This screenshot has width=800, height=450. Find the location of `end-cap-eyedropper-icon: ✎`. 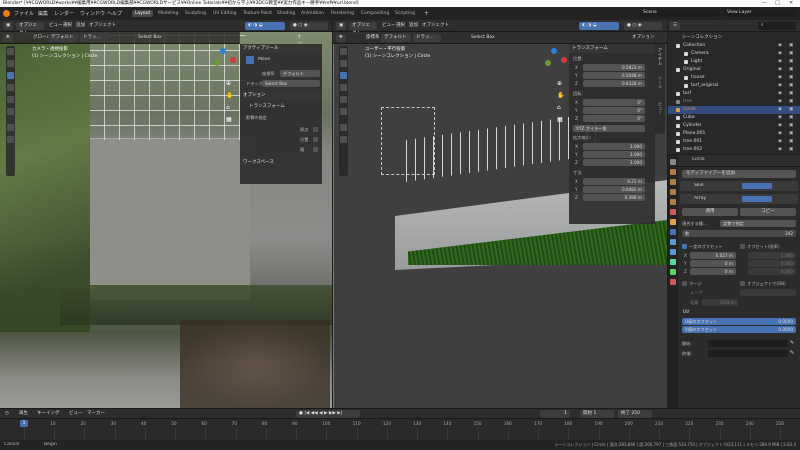

end-cap-eyedropper-icon: ✎ is located at coordinates (792, 353).